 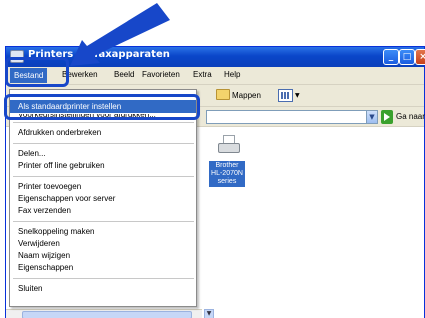 What do you see at coordinates (120, 34) in the screenshot?
I see `pointer-arrow-icon` at bounding box center [120, 34].